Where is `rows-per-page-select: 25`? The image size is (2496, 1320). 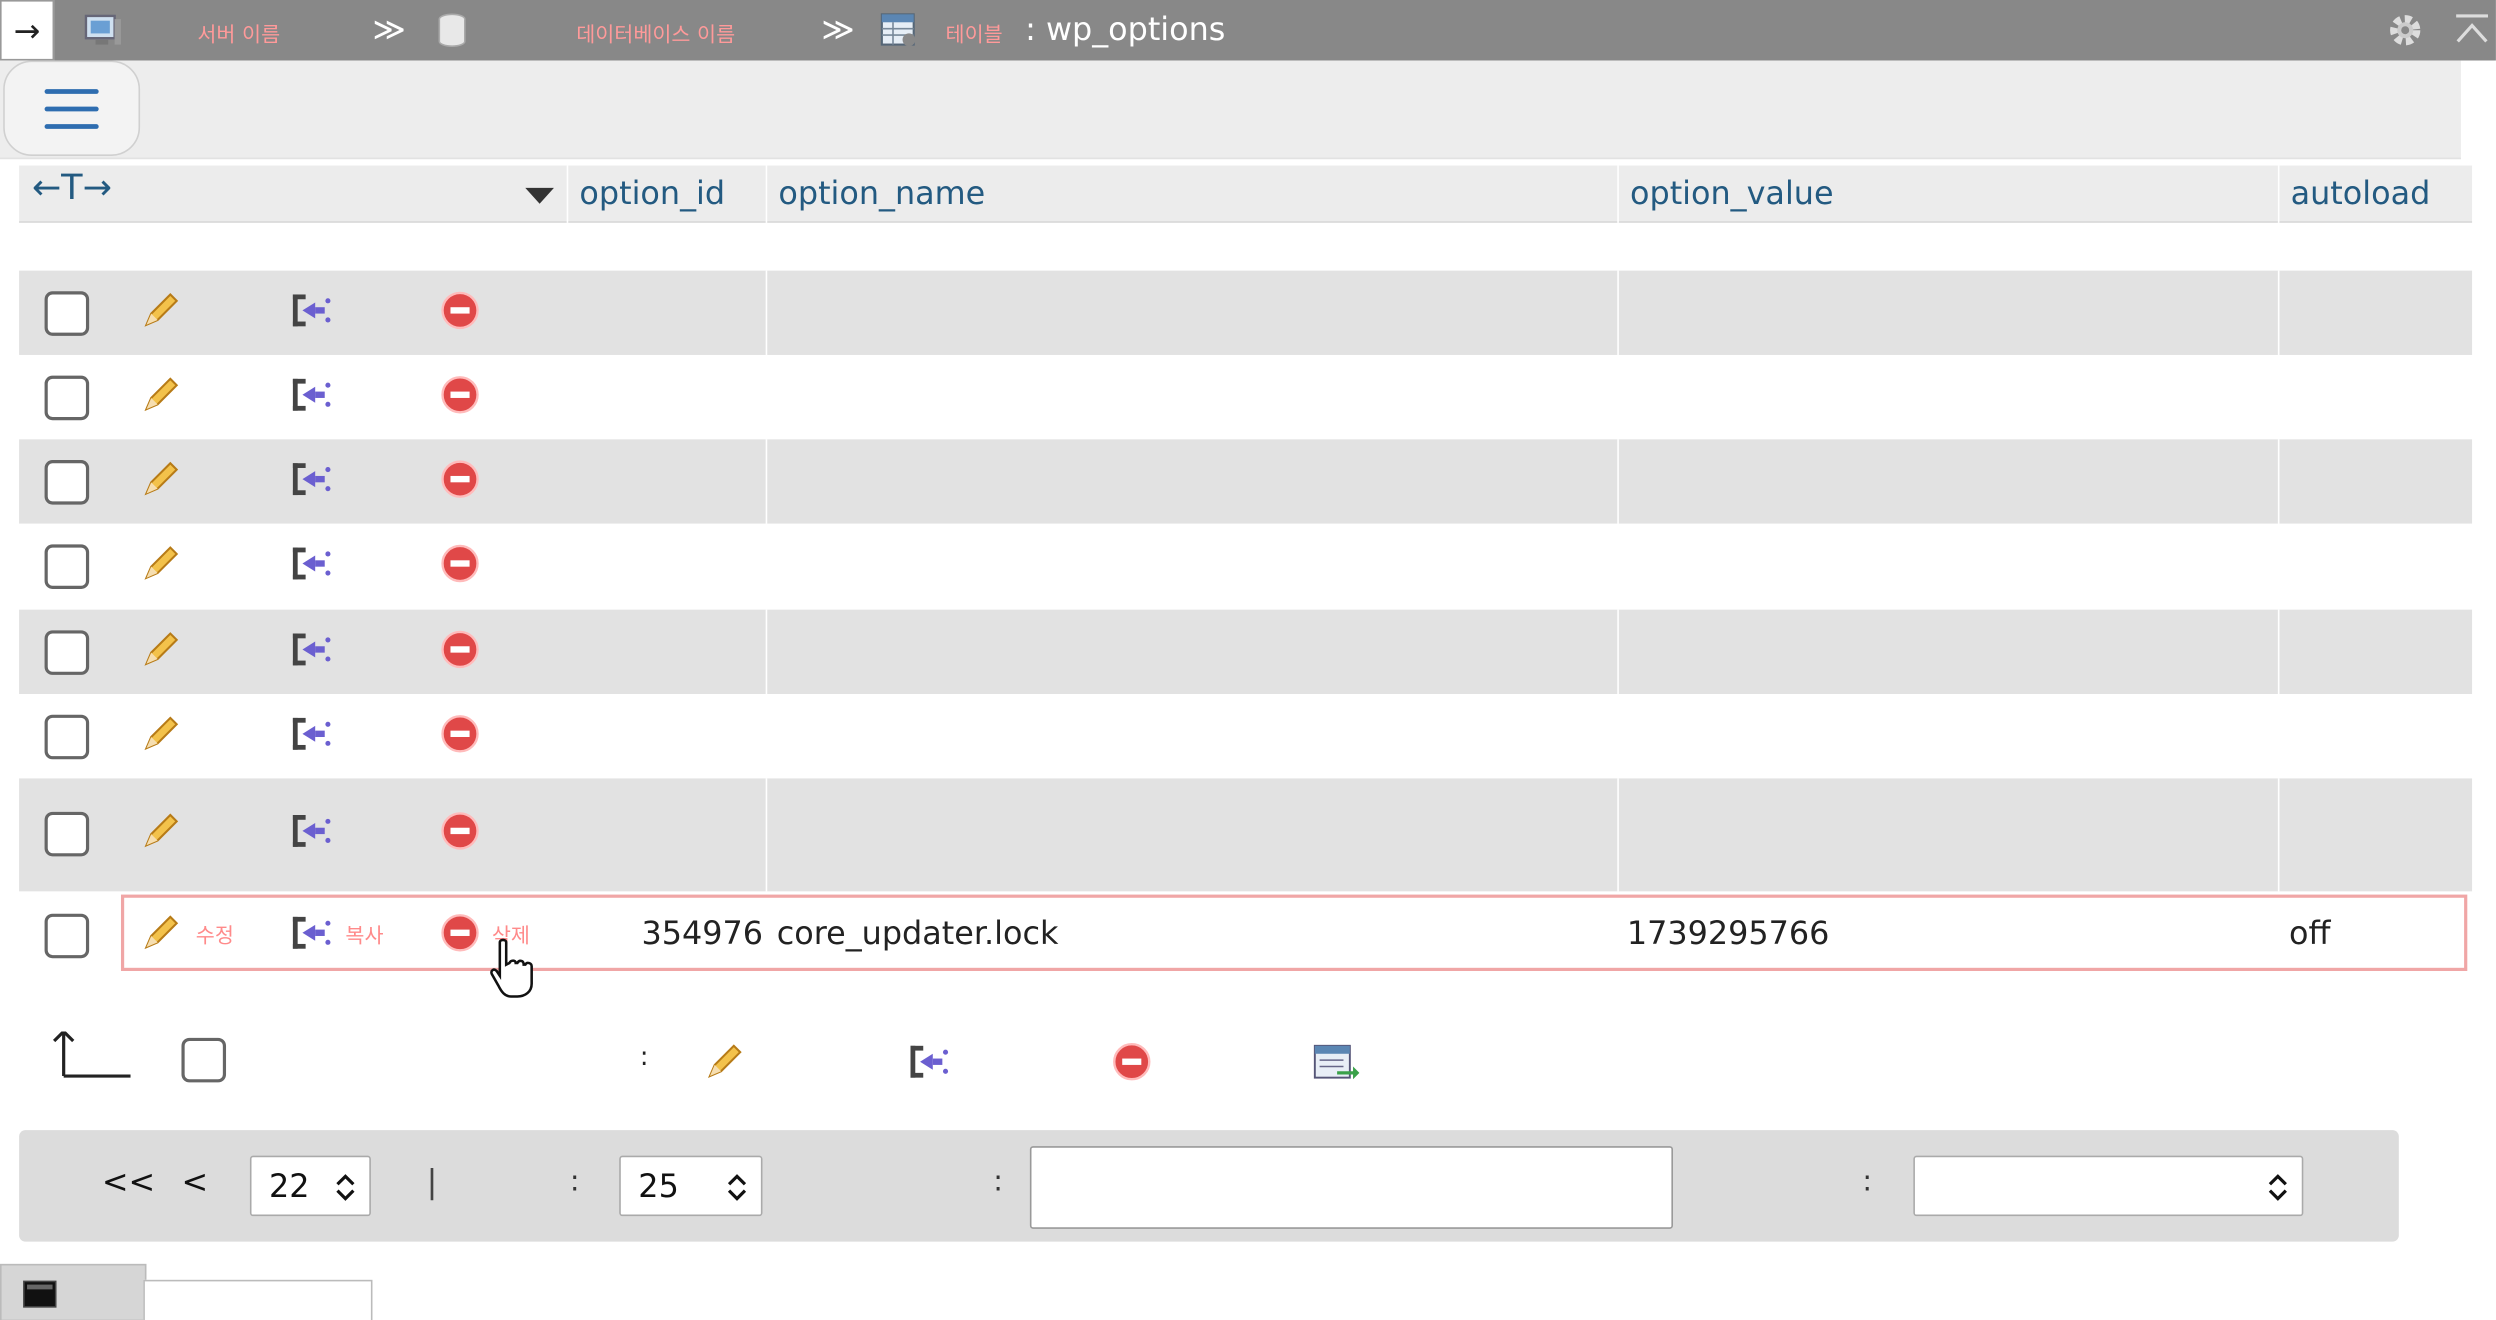
rows-per-page-select: 25 is located at coordinates (691, 1186).